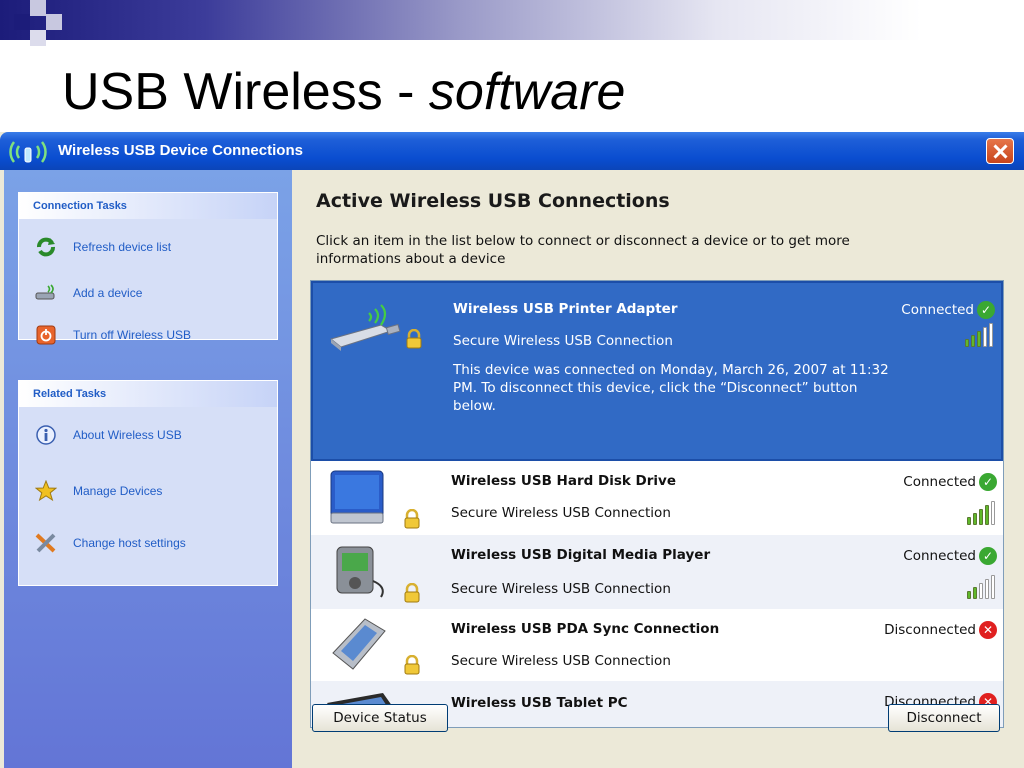  I want to click on slide-header-band, so click(512, 20).